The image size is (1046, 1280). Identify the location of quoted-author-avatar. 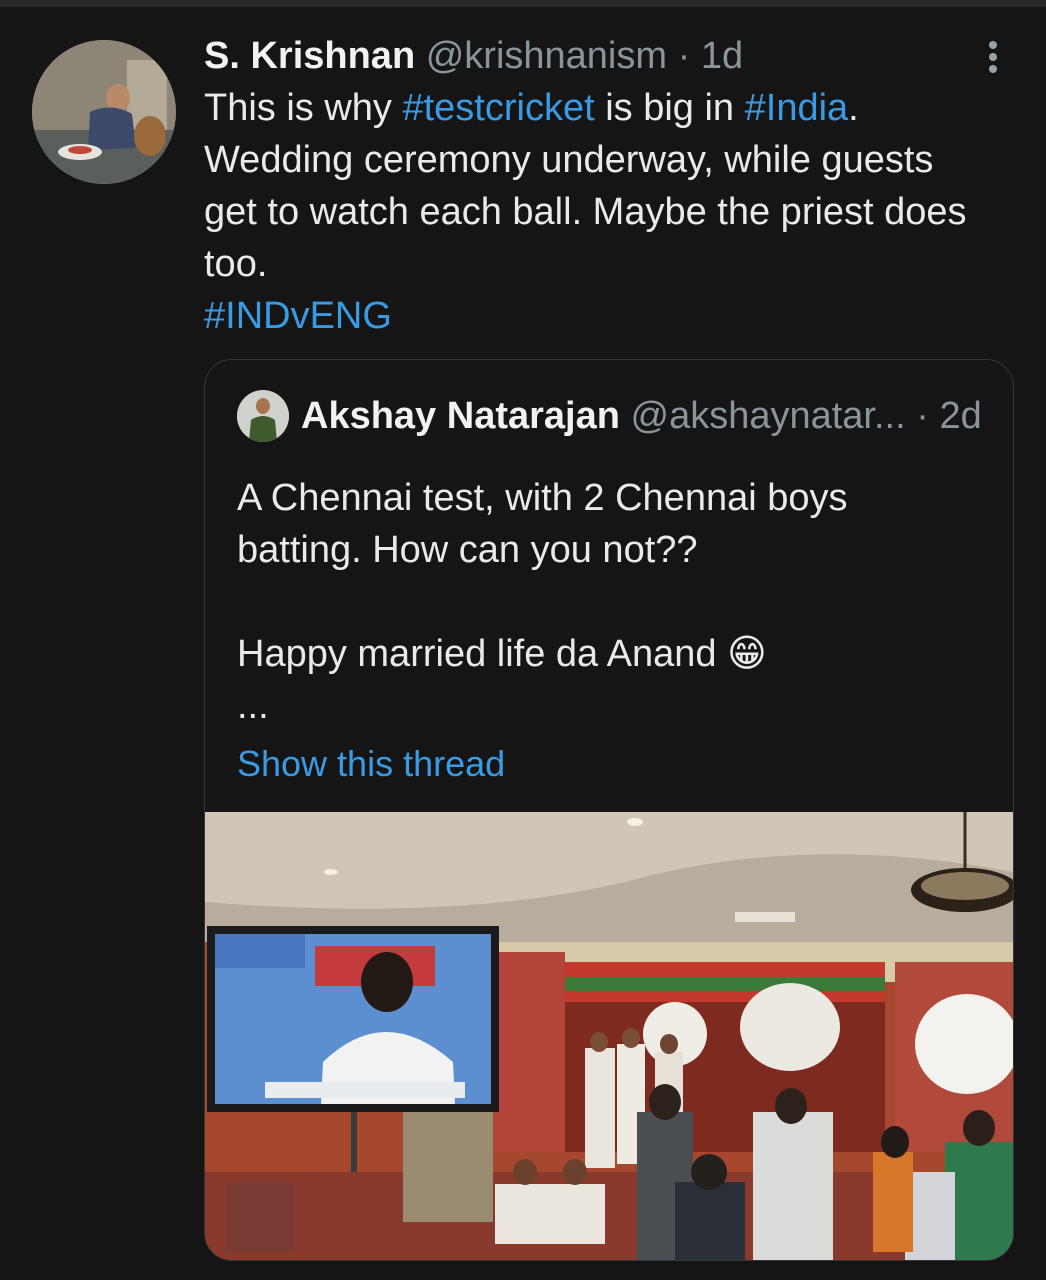
(263, 416).